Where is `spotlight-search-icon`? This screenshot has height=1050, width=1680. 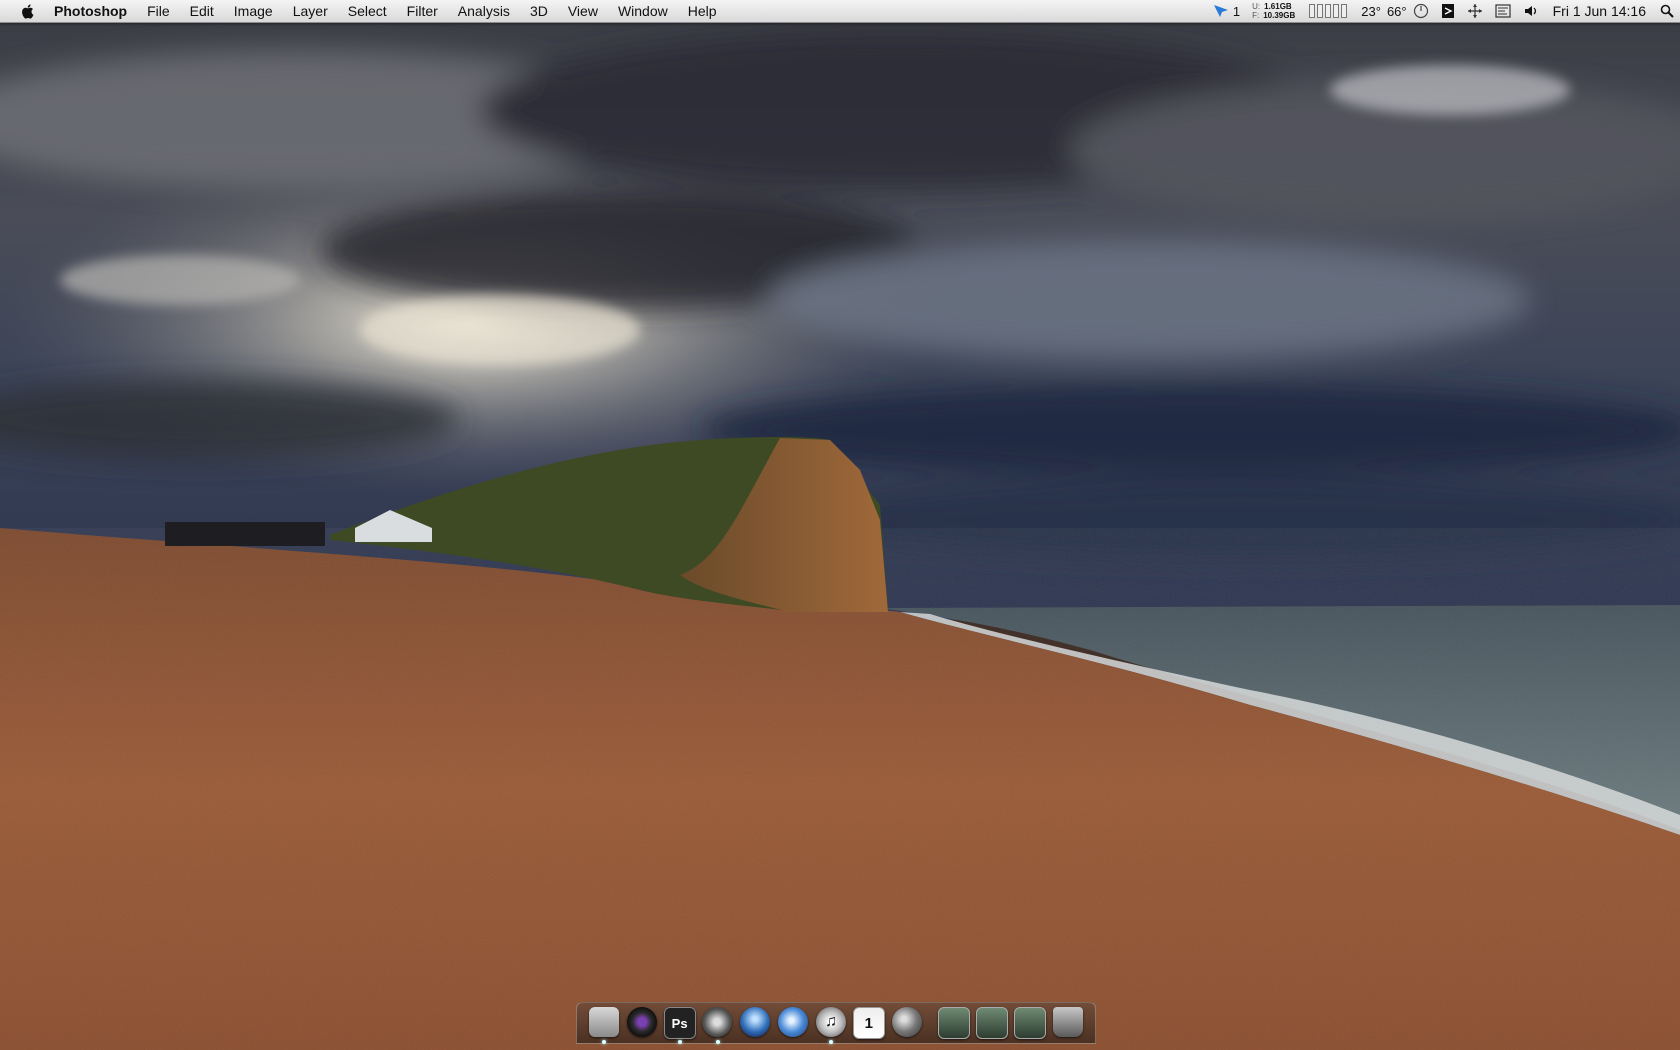 spotlight-search-icon is located at coordinates (1667, 11).